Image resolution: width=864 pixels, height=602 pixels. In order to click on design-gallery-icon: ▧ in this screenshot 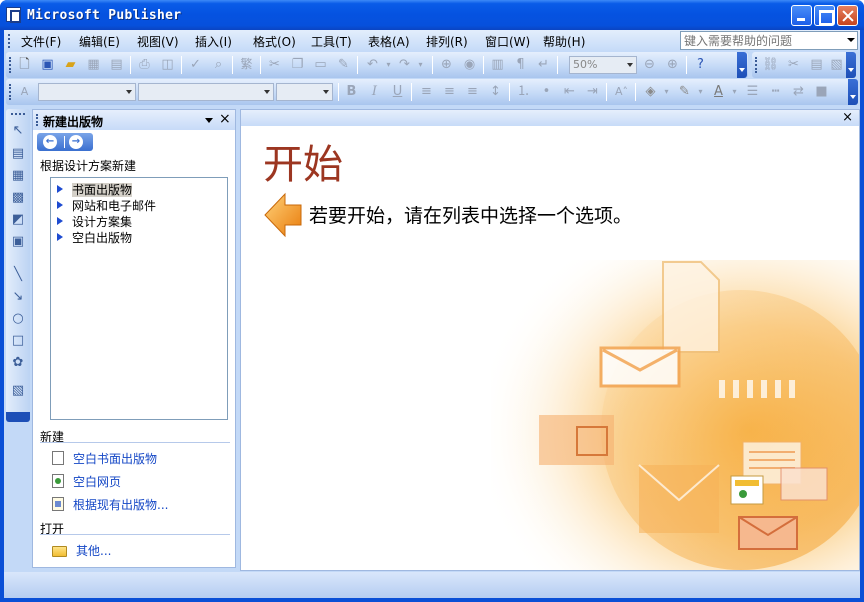, I will do `click(18, 391)`.